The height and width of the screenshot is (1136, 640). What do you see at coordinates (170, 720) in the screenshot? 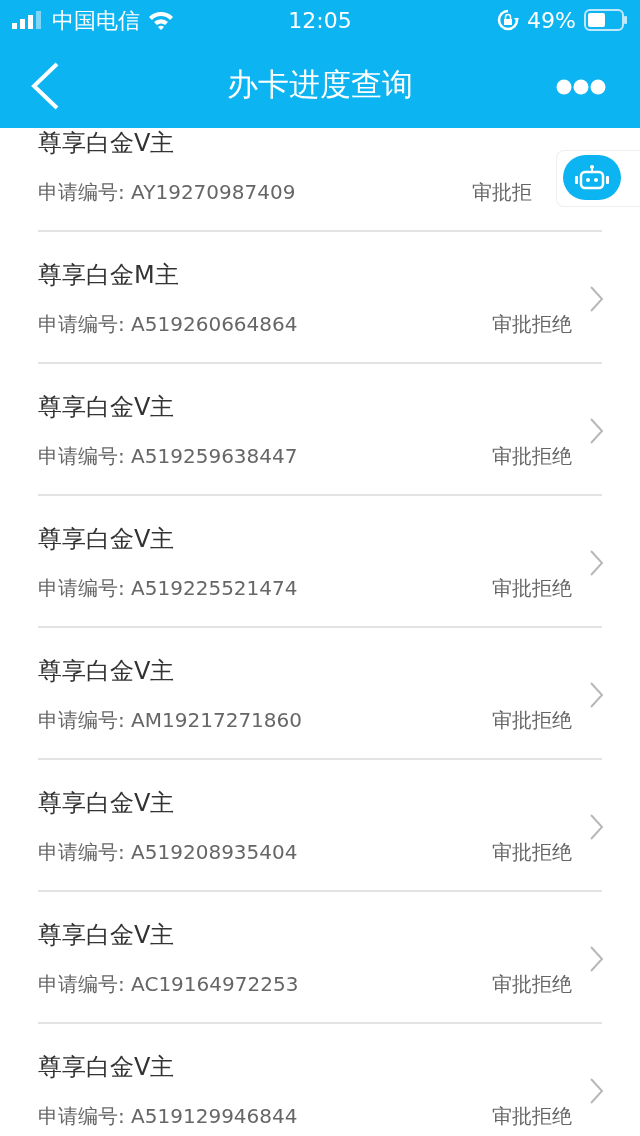
I see `application-number: 申请编号: AM19217271860` at bounding box center [170, 720].